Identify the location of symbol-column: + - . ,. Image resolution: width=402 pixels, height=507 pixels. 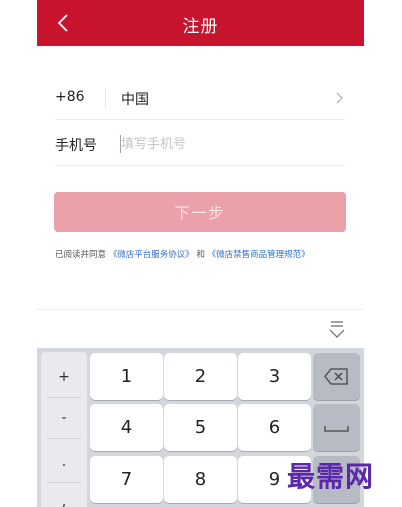
(64, 429).